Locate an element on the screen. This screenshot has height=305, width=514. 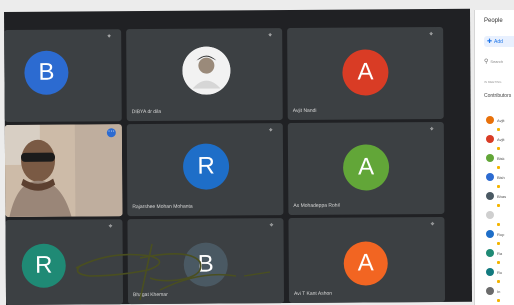
participant-tile: ⌖ DIBYA dr dila is located at coordinates (204, 75).